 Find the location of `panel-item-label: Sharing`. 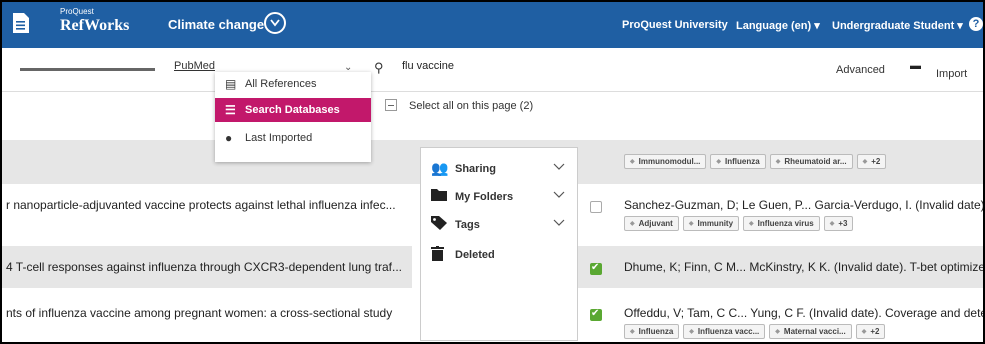

panel-item-label: Sharing is located at coordinates (475, 169).